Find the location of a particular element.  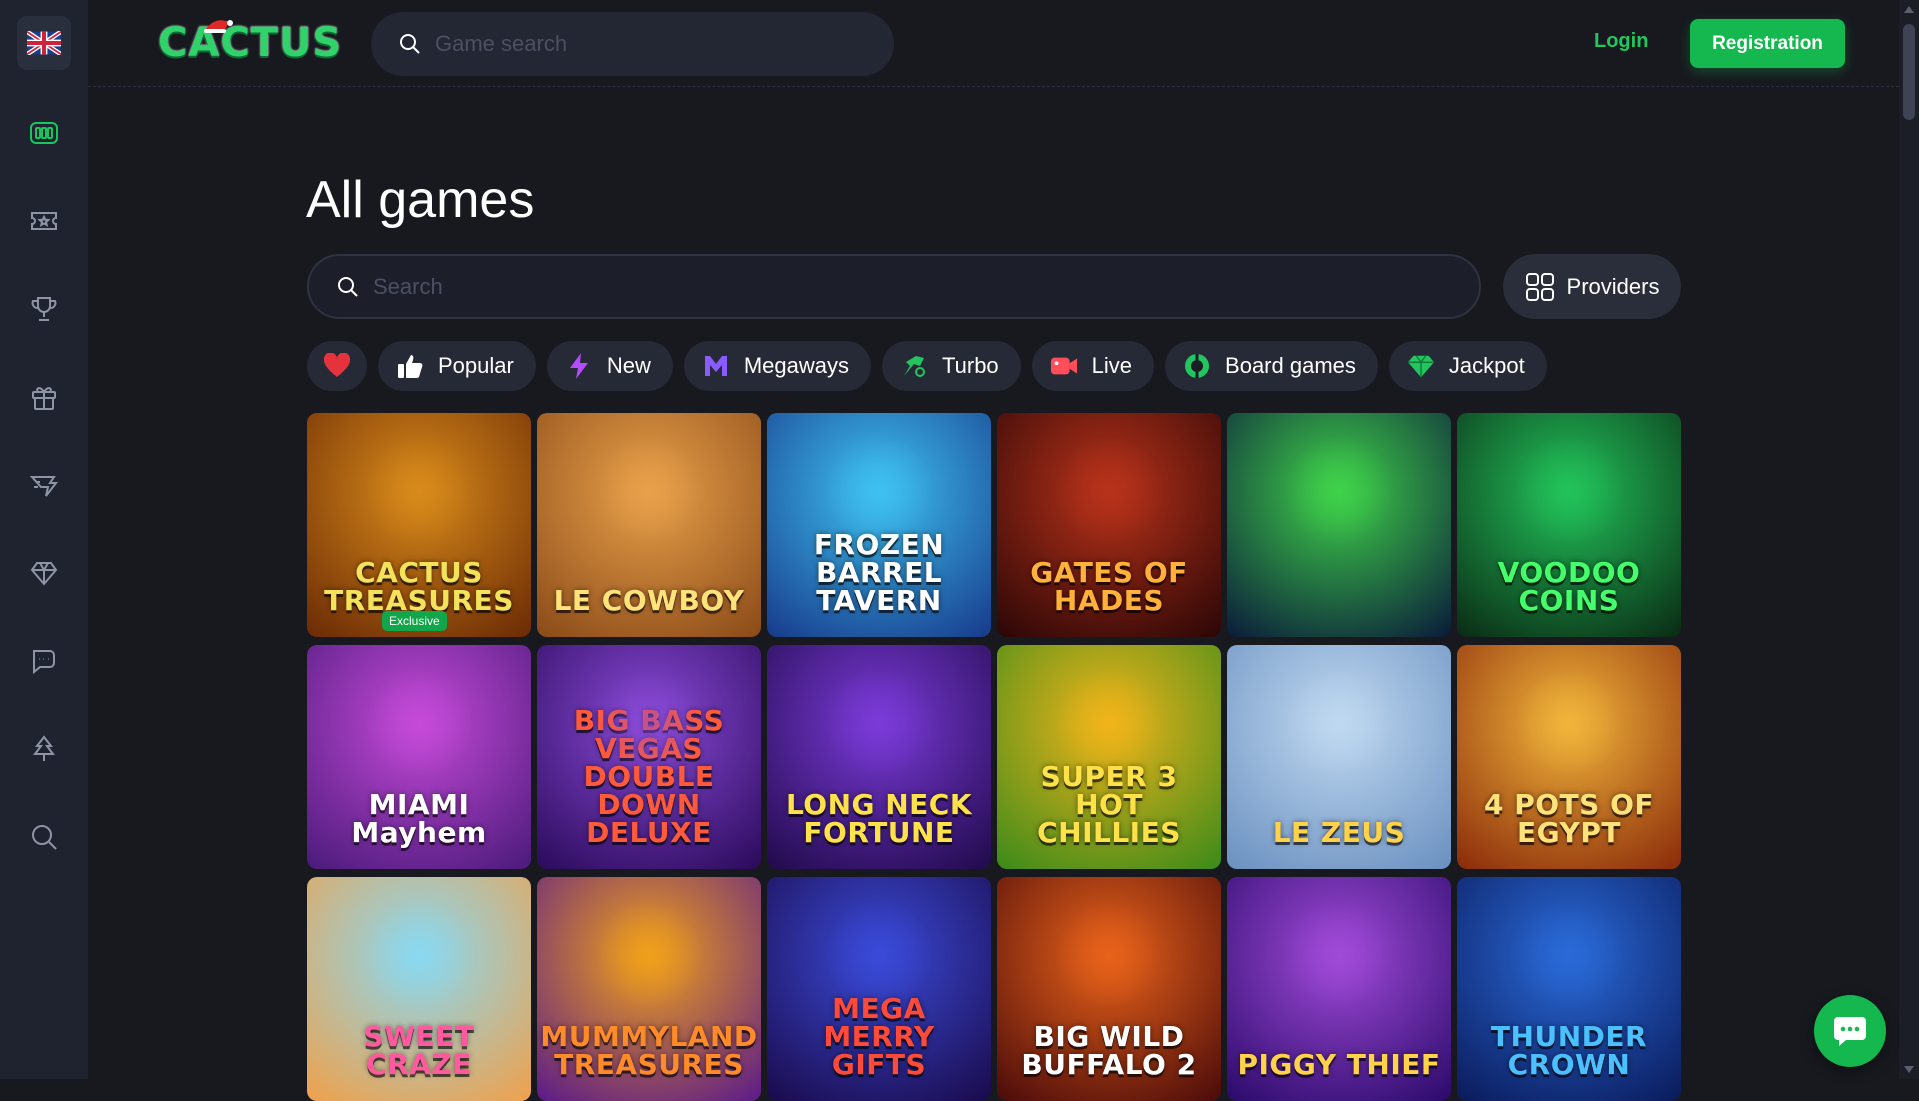

support-chat-button is located at coordinates (1850, 1031).